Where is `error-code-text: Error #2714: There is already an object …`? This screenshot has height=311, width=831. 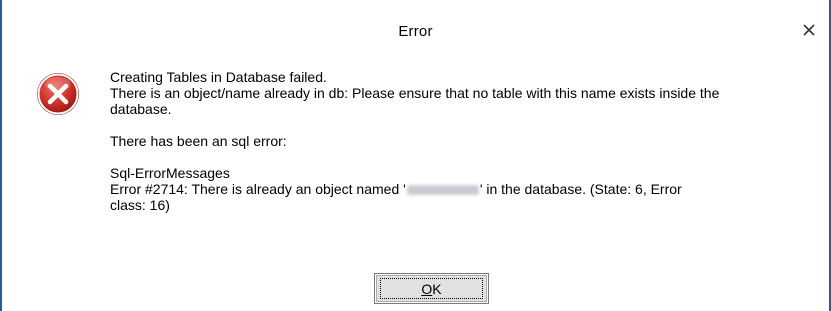
error-code-text: Error #2714: There is already an object … is located at coordinates (258, 189).